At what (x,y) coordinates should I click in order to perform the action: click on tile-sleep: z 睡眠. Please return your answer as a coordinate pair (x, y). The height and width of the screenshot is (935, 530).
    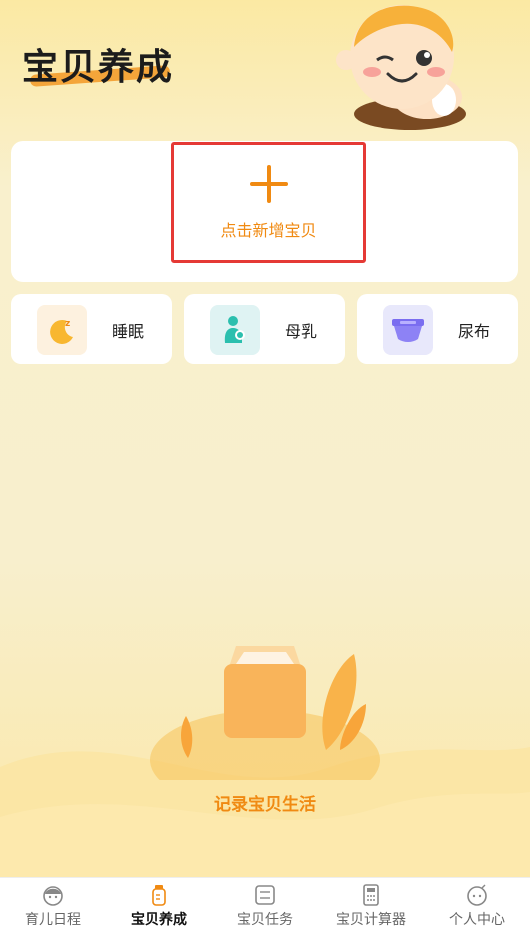
    Looking at the image, I should click on (91, 329).